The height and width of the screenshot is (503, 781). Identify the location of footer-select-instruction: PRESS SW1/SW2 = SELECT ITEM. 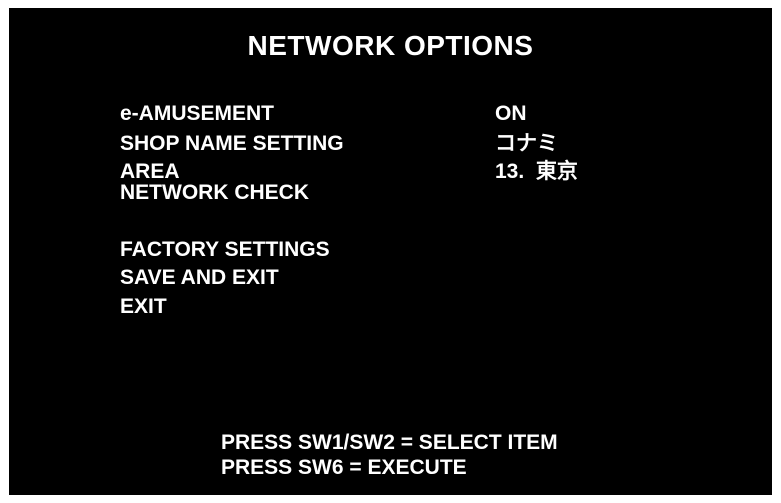
(389, 442).